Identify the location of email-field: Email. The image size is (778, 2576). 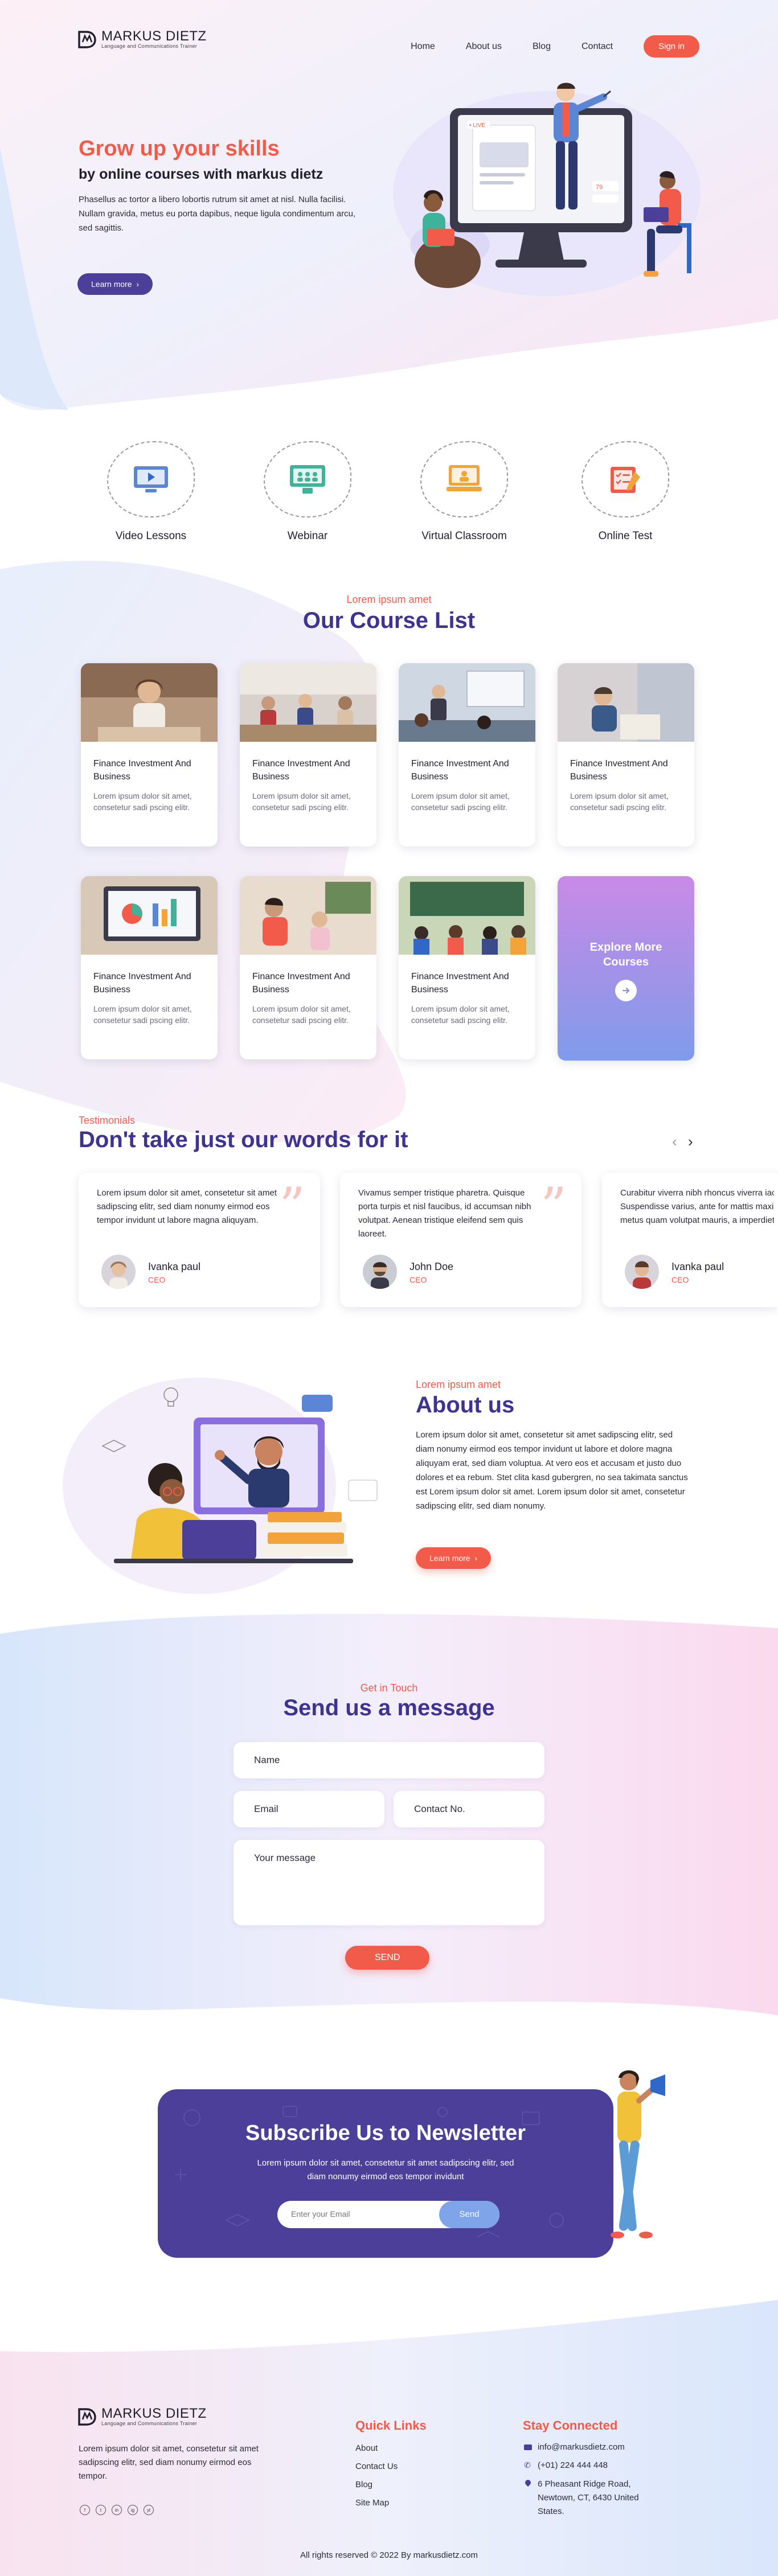
(309, 1809).